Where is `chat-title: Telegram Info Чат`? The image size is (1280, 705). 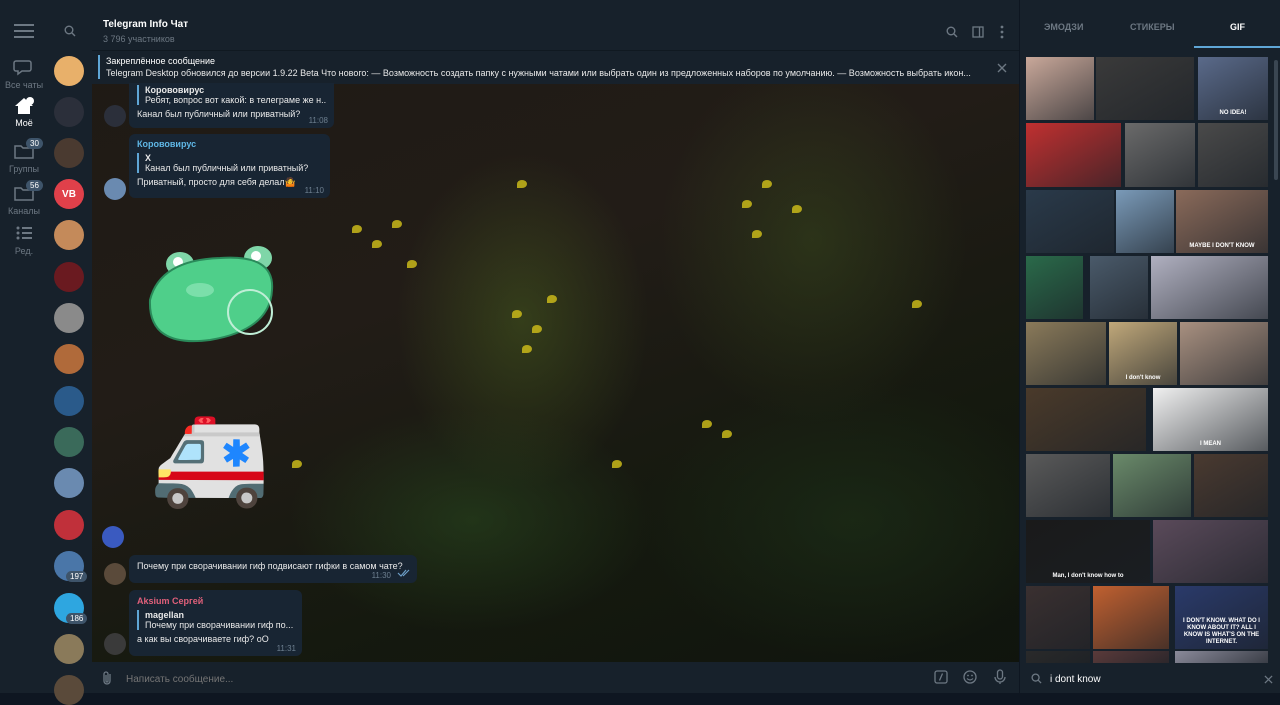 chat-title: Telegram Info Чат is located at coordinates (145, 24).